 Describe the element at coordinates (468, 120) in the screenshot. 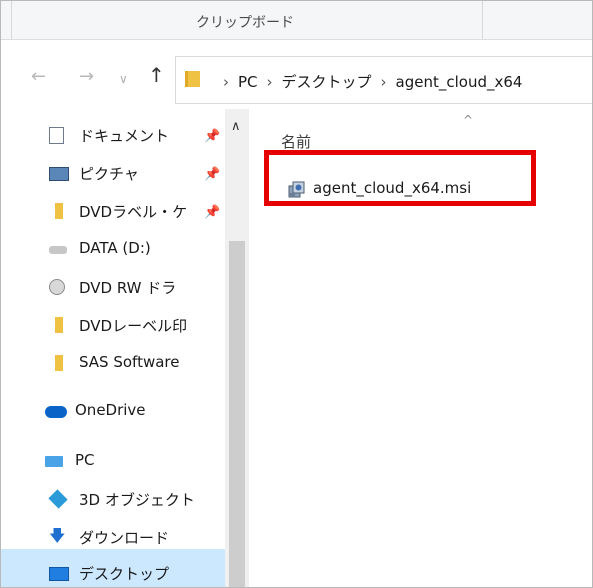

I see `sort-caret-icon: ^` at that location.